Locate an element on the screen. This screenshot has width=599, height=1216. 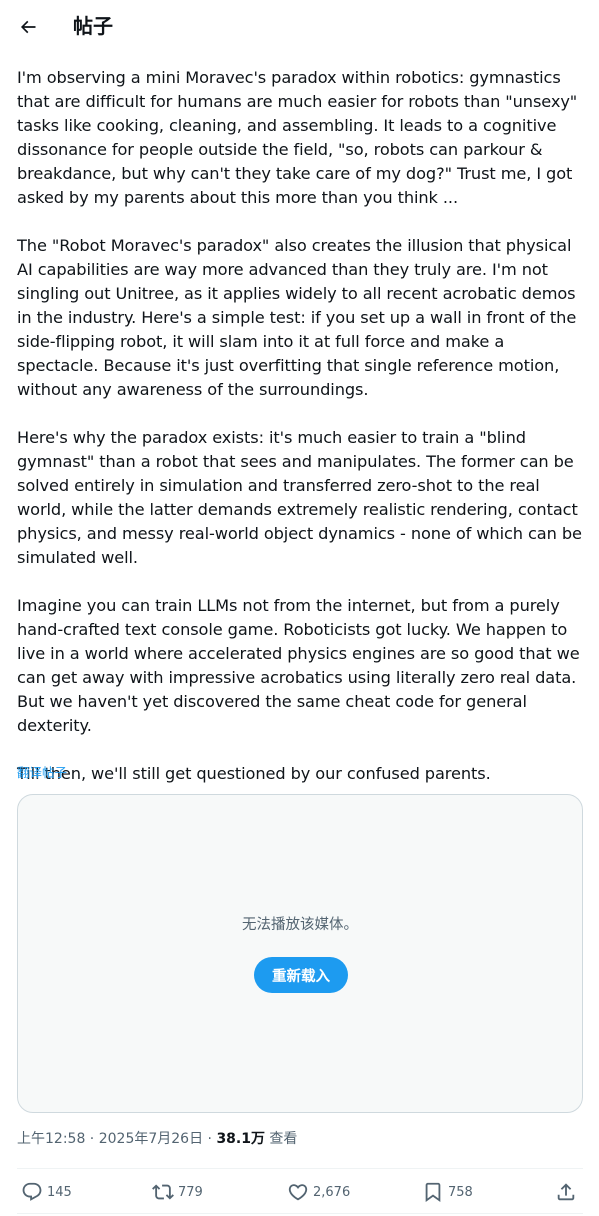
post-date: 2025年7月26日 is located at coordinates (151, 1139).